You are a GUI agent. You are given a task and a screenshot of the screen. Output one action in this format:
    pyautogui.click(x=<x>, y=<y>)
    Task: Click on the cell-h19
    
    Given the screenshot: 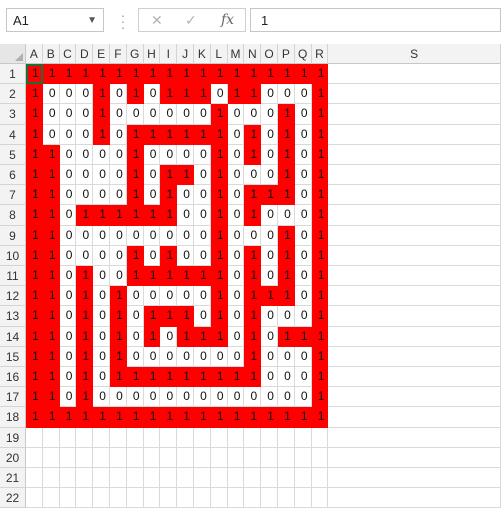 What is the action you would take?
    pyautogui.click(x=152, y=437)
    